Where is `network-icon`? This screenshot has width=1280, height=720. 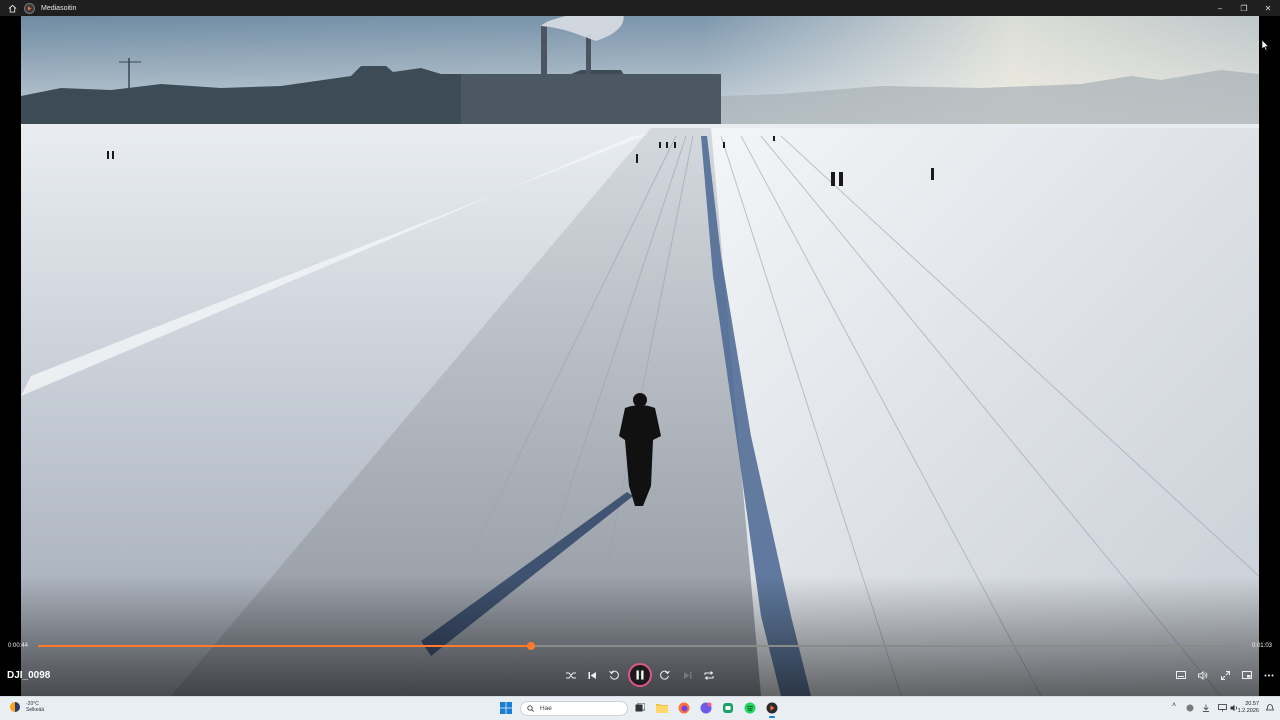
network-icon is located at coordinates (1222, 708).